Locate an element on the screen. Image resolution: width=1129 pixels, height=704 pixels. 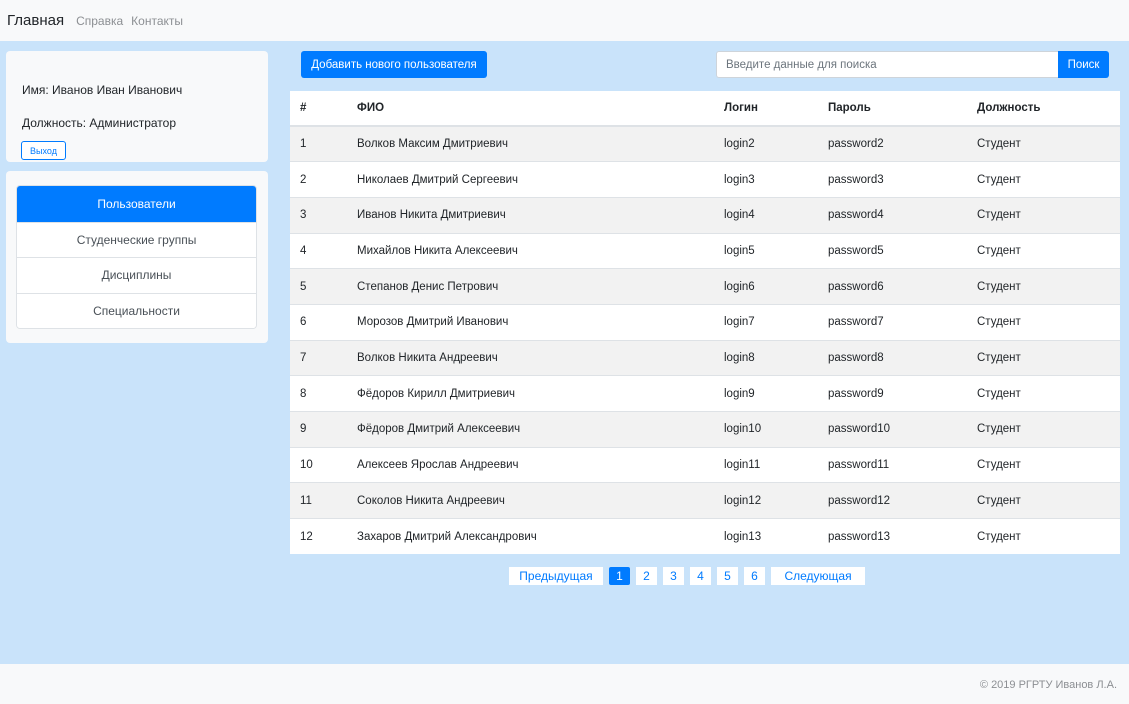
user-role: Должность: Администратор is located at coordinates (99, 123).